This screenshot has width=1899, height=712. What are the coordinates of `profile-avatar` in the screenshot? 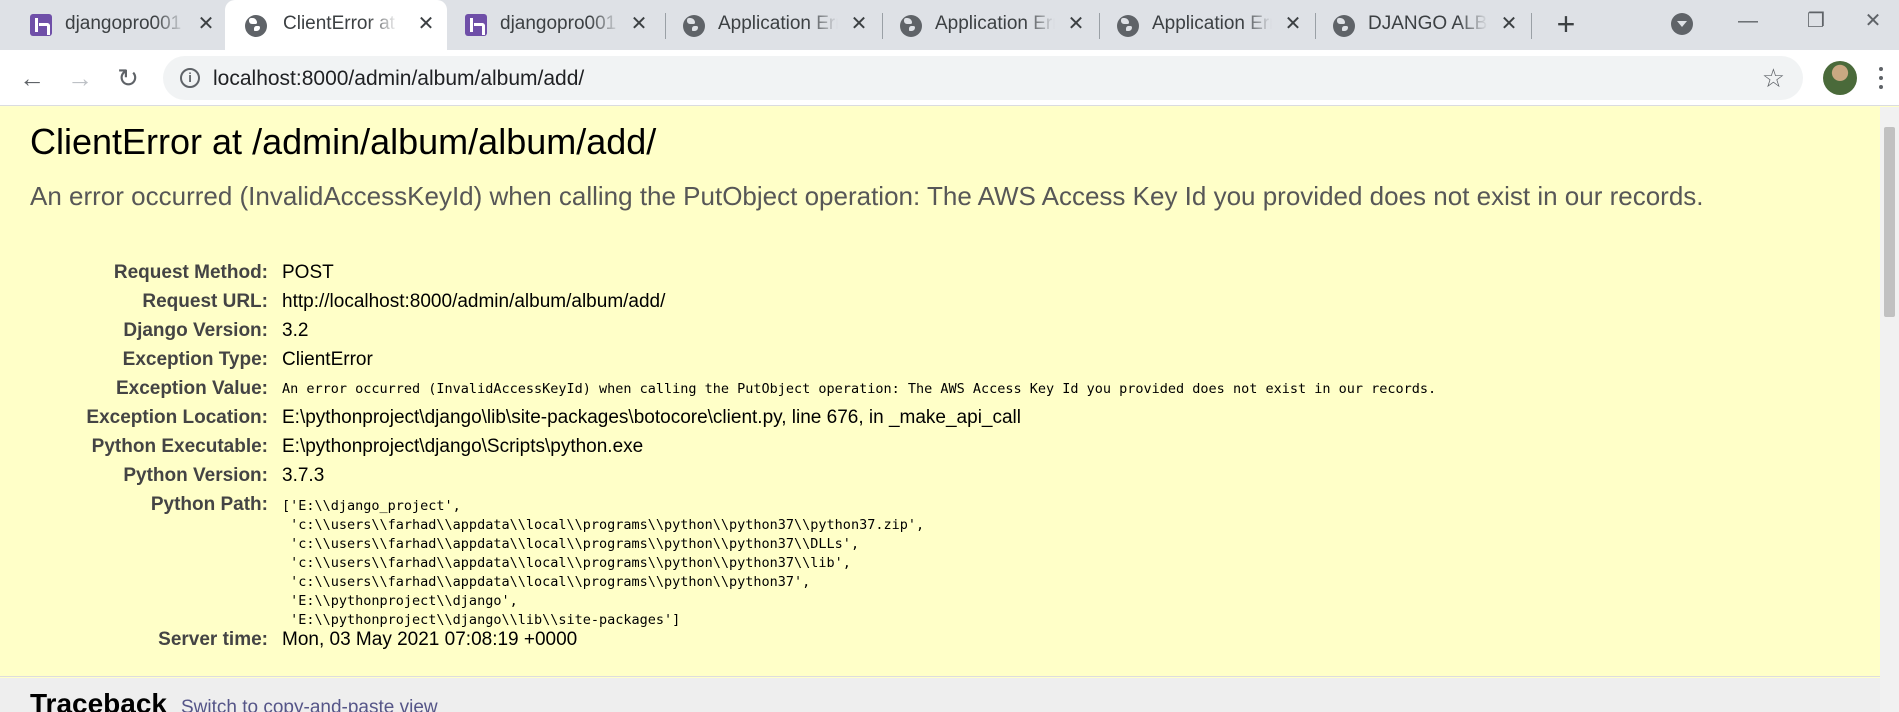 It's located at (1840, 78).